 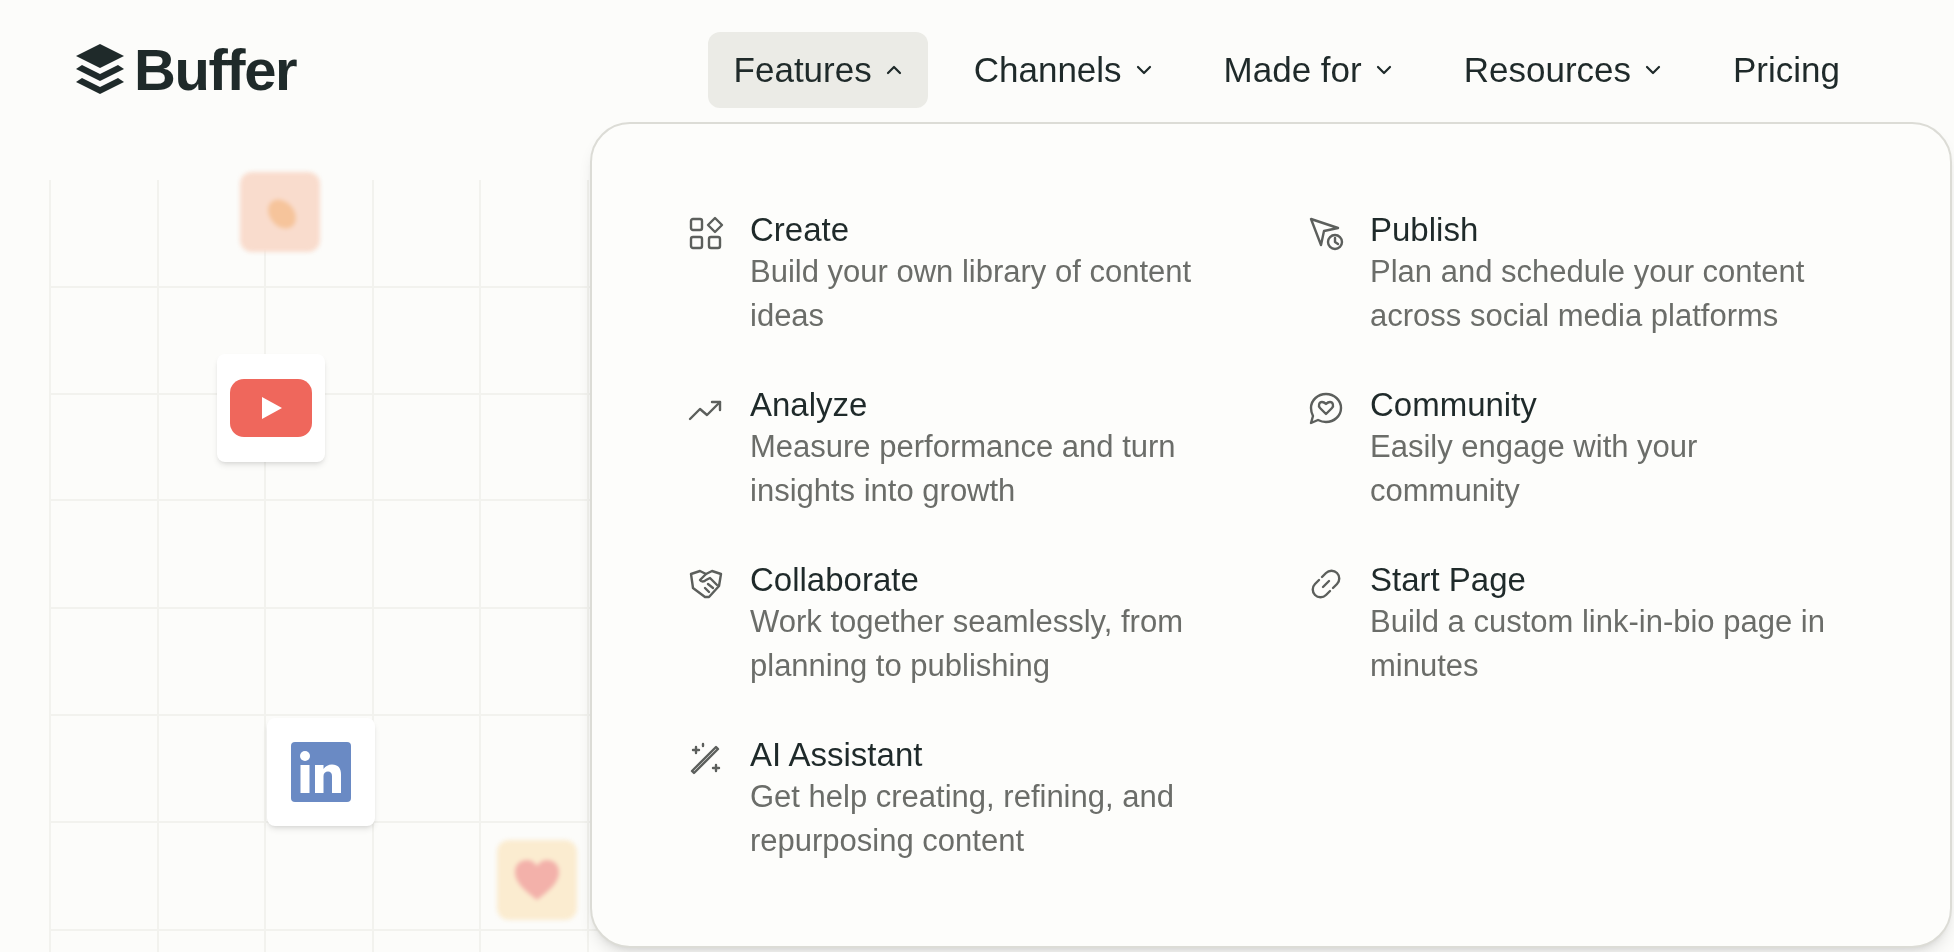 What do you see at coordinates (962, 819) in the screenshot?
I see `feature-description: Get help creating, refining, and repurposing content` at bounding box center [962, 819].